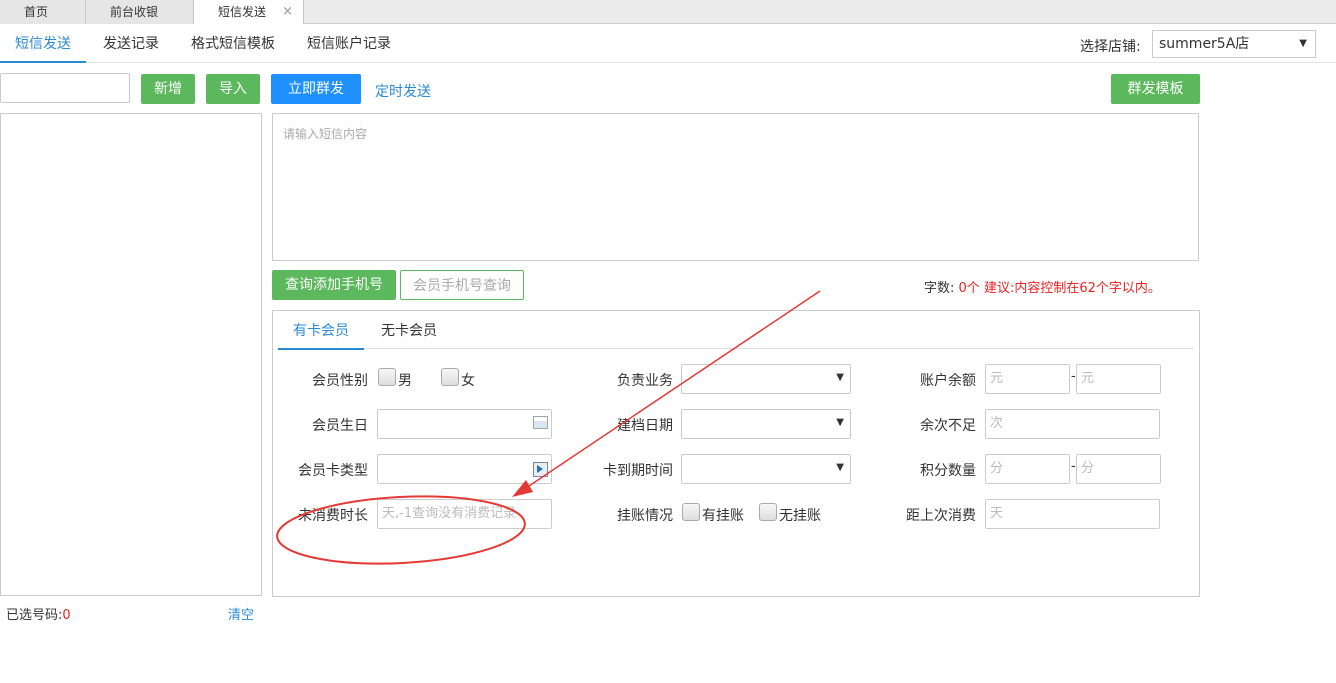 The image size is (1336, 683). What do you see at coordinates (670, 391) in the screenshot?
I see `annotation-arrow-line` at bounding box center [670, 391].